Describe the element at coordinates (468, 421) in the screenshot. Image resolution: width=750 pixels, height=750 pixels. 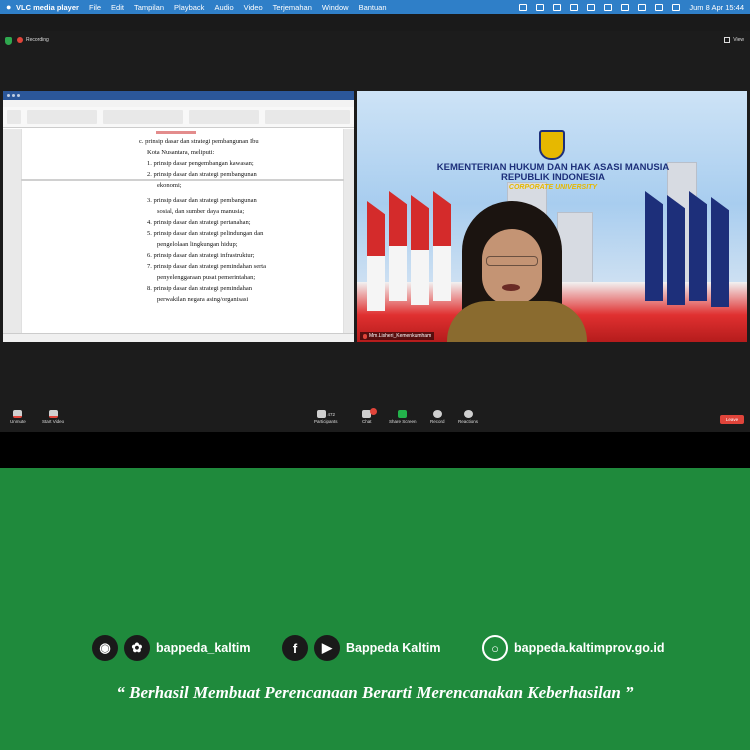
I see `reactions-label: Reactions` at that location.